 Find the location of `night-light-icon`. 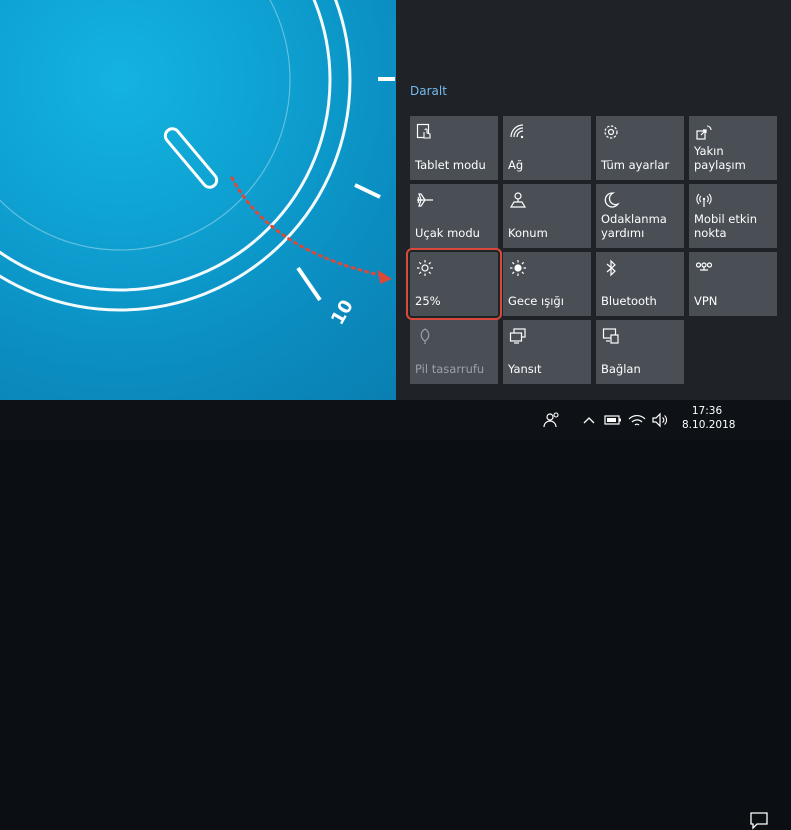

night-light-icon is located at coordinates (518, 268).